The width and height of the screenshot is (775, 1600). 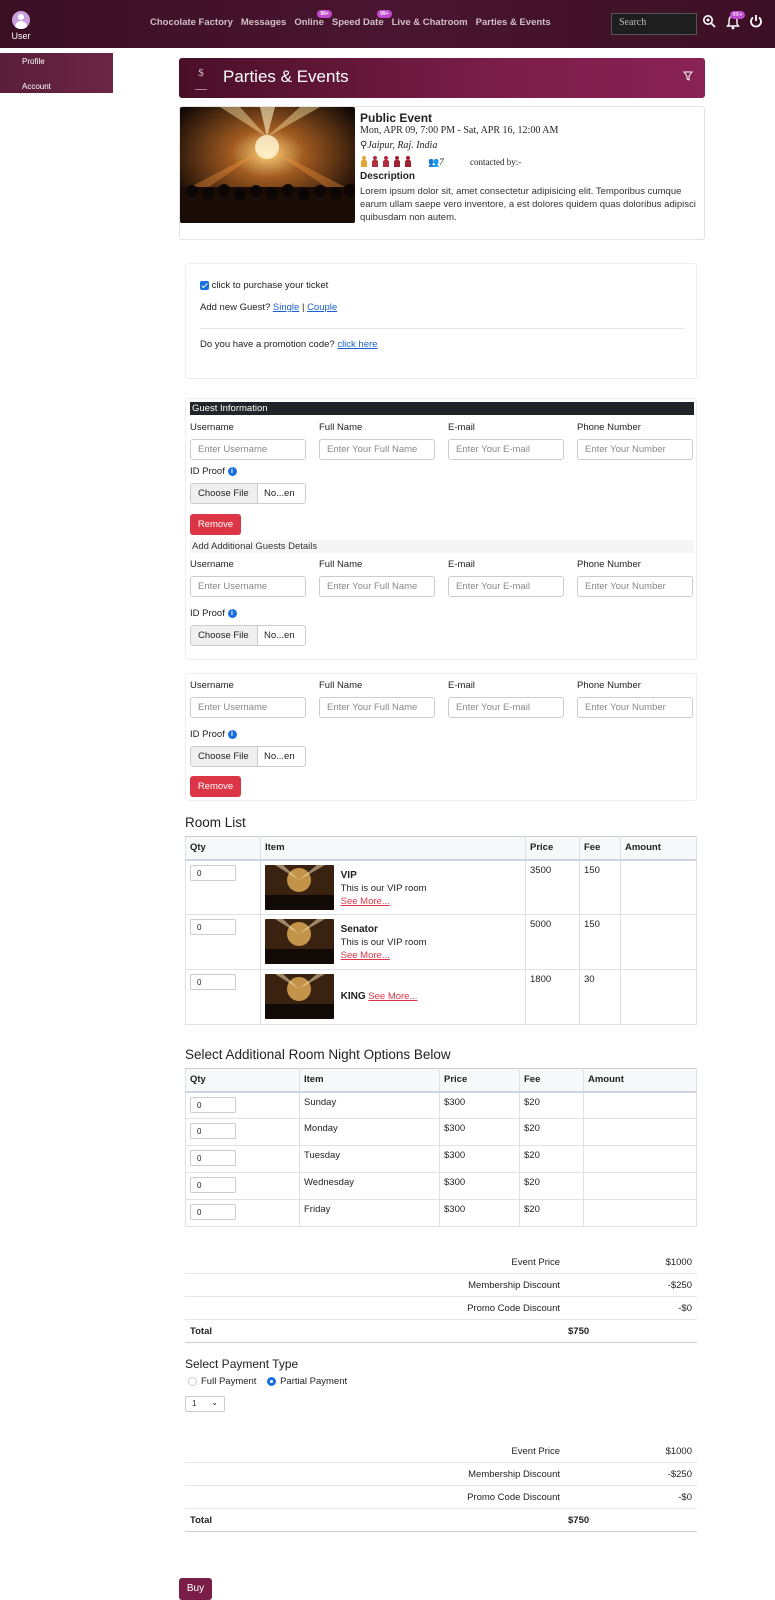 I want to click on buy-button: Buy, so click(x=195, y=1589).